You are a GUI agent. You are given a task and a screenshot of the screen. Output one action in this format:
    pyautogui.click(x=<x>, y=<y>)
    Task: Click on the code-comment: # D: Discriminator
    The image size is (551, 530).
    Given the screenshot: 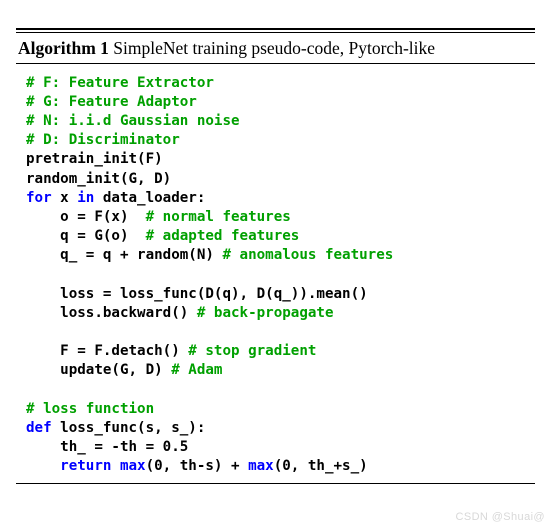 What is the action you would take?
    pyautogui.click(x=103, y=140)
    